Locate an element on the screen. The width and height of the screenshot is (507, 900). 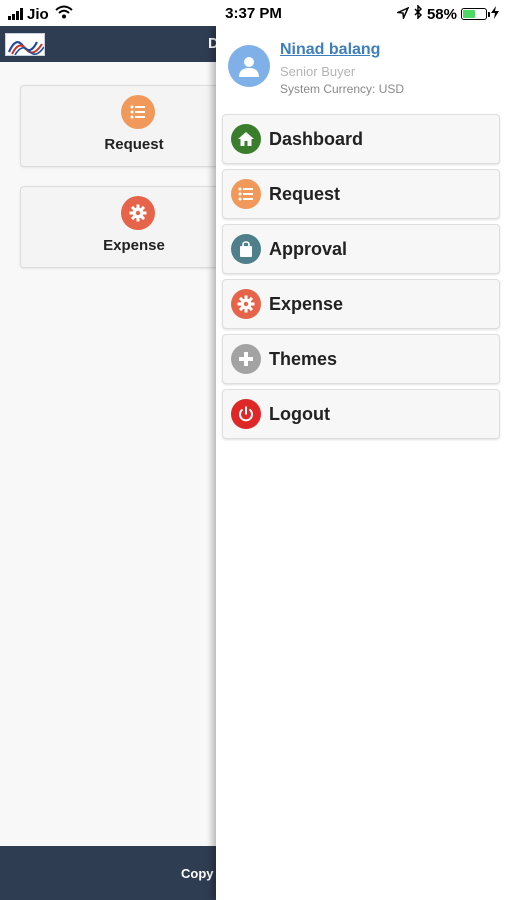
battery-percent: 58% is located at coordinates (441, 14).